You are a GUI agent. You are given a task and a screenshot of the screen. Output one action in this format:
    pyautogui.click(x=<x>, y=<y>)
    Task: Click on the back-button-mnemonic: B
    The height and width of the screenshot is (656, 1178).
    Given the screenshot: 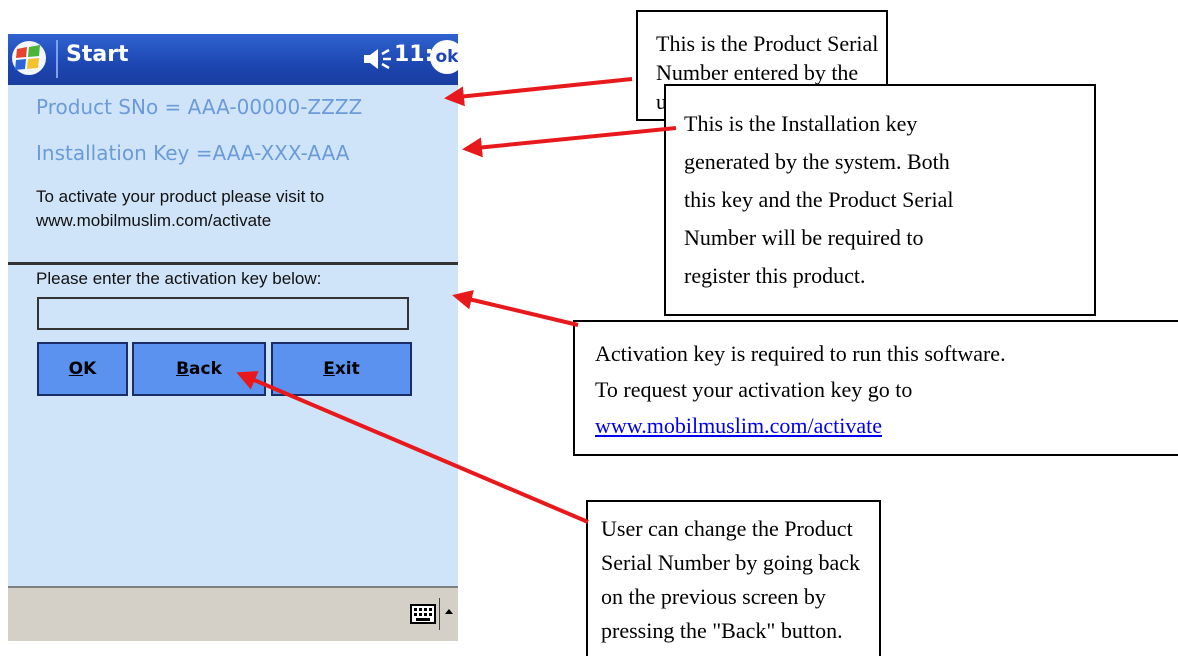 What is the action you would take?
    pyautogui.click(x=183, y=369)
    